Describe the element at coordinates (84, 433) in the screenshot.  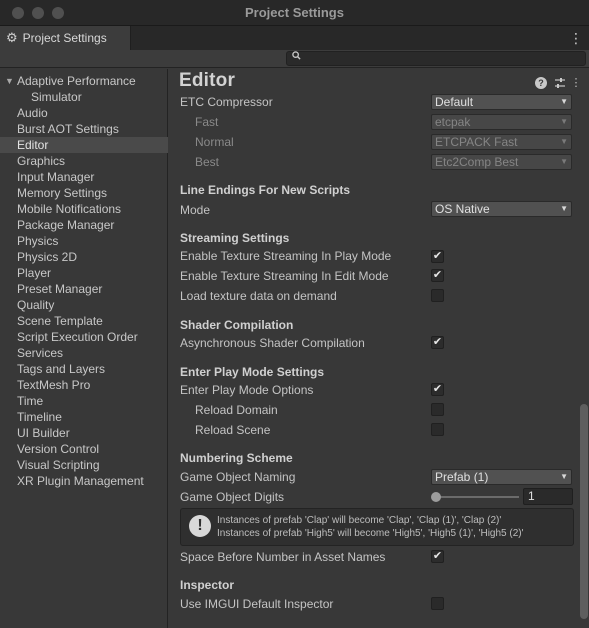
I see `sidebar-item-ui-builder: UI Builder` at that location.